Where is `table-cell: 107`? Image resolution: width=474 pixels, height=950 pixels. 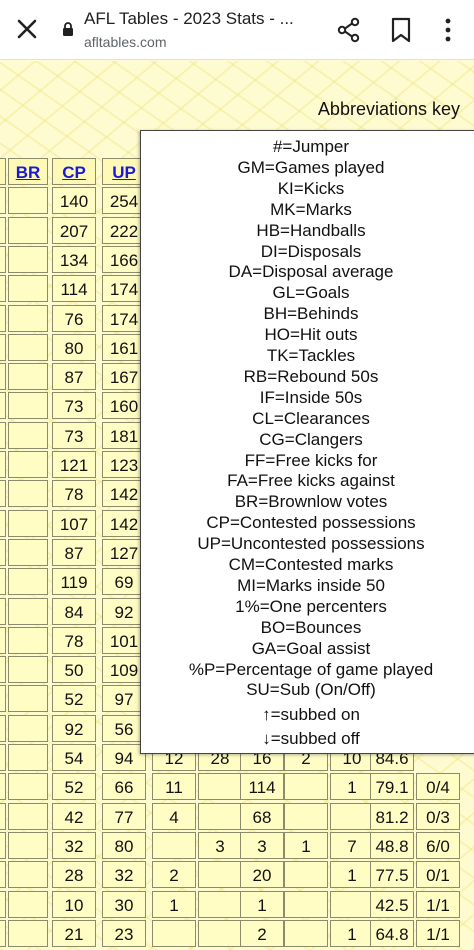 table-cell: 107 is located at coordinates (74, 523).